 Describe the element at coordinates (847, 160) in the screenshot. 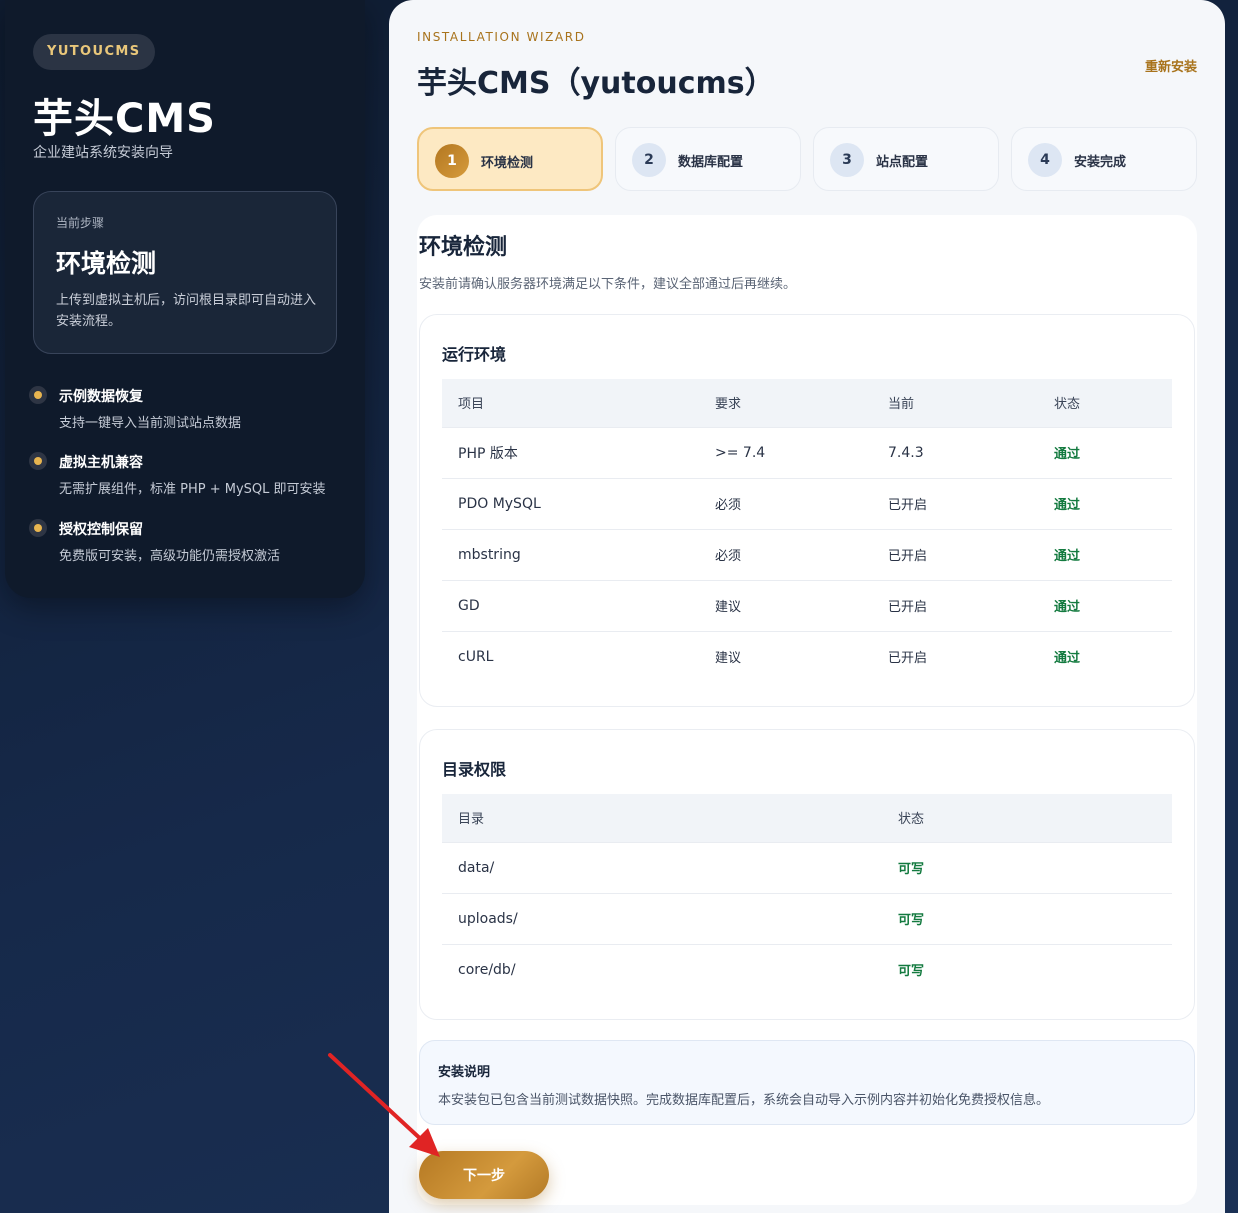

I see `step-number: 3` at that location.